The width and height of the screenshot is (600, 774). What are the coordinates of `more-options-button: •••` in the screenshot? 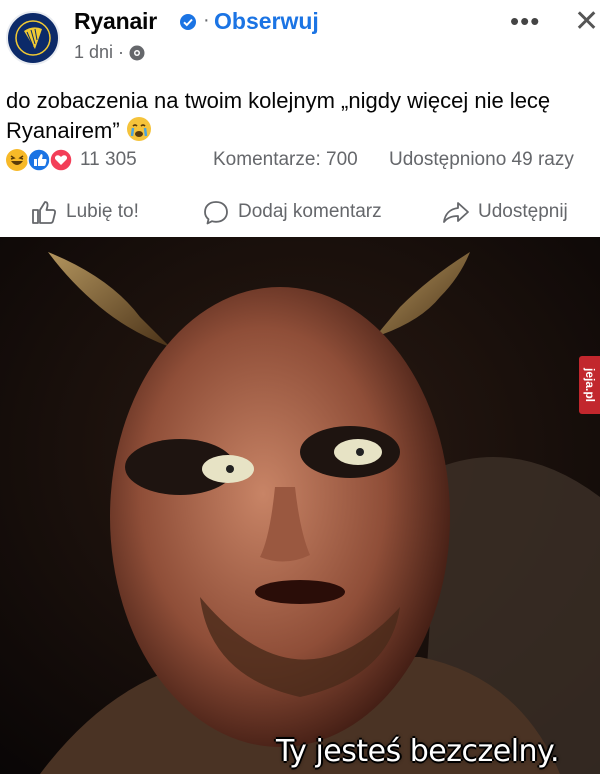 It's located at (525, 21).